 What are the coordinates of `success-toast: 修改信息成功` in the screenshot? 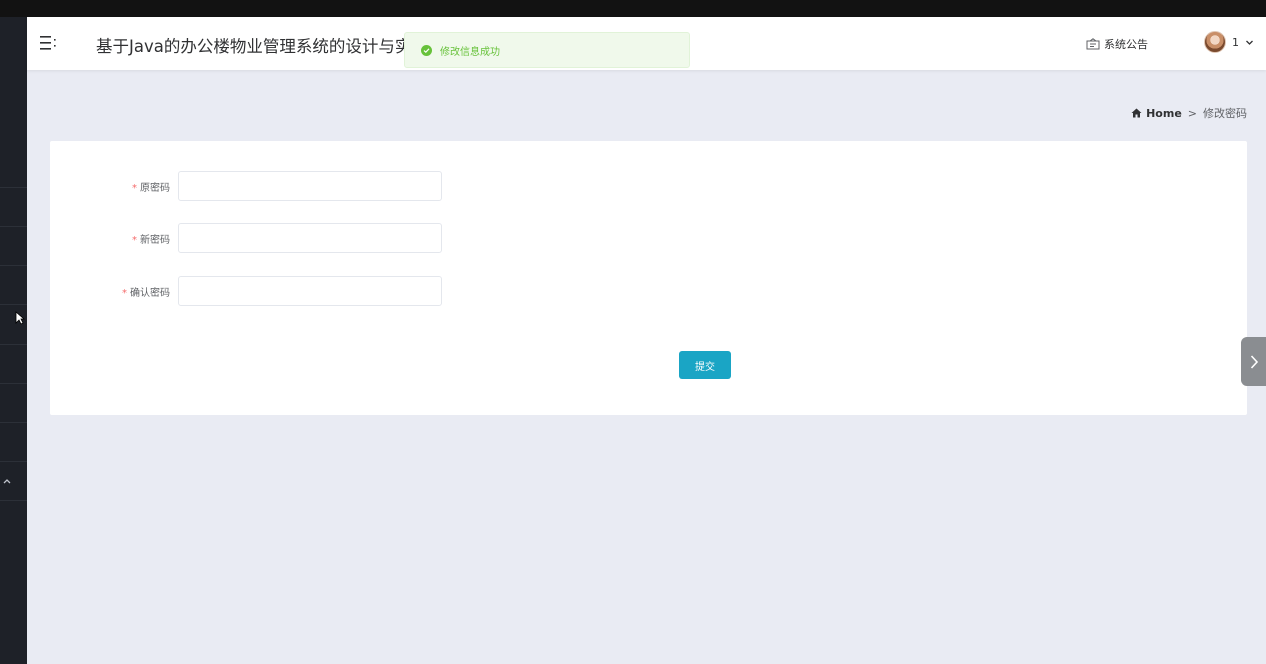 It's located at (547, 50).